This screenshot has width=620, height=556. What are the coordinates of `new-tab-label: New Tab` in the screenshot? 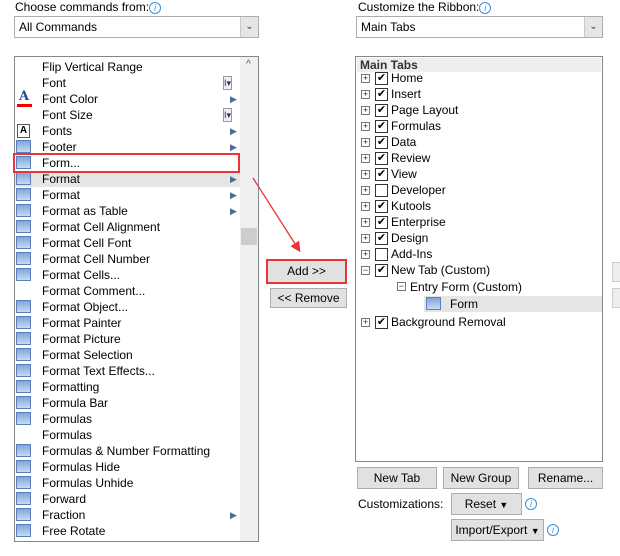 It's located at (397, 478).